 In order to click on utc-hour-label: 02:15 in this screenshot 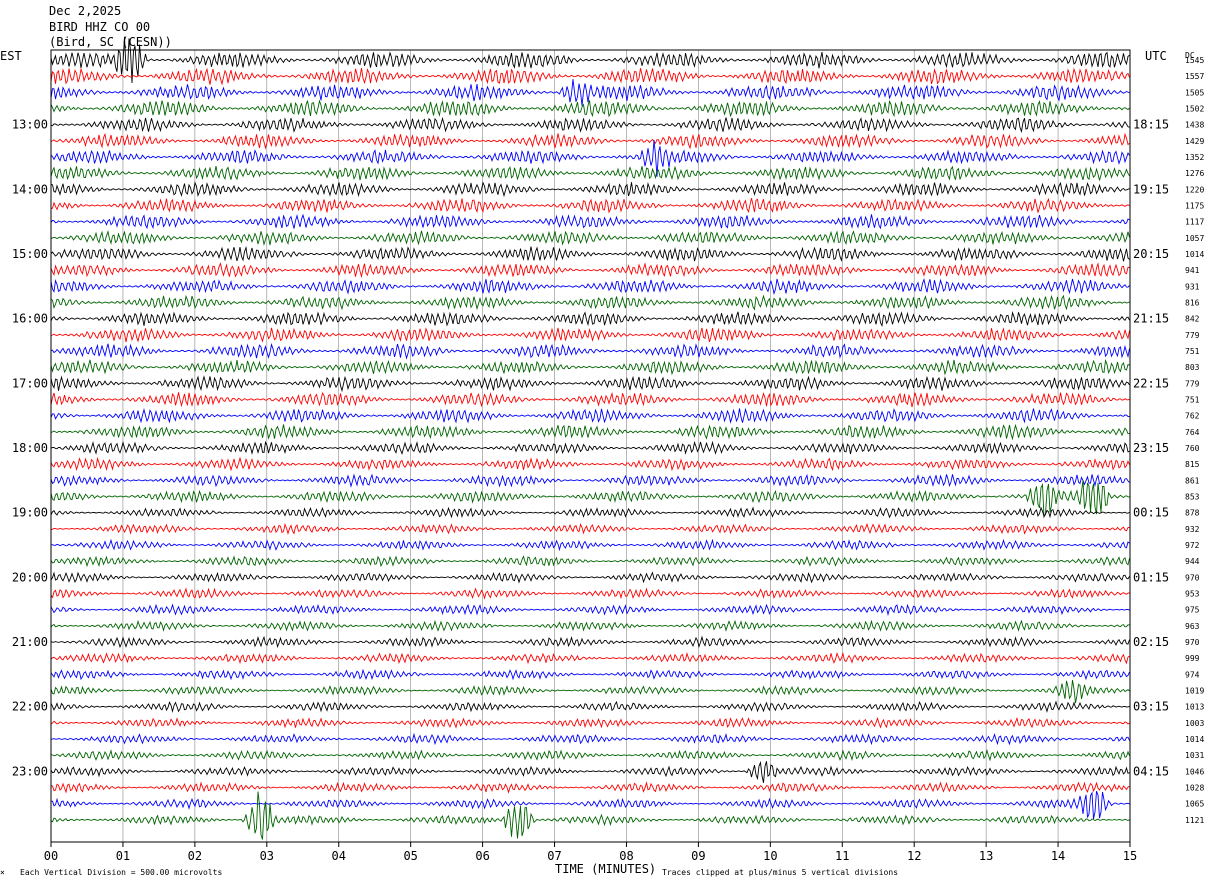, I will do `click(1151, 642)`.